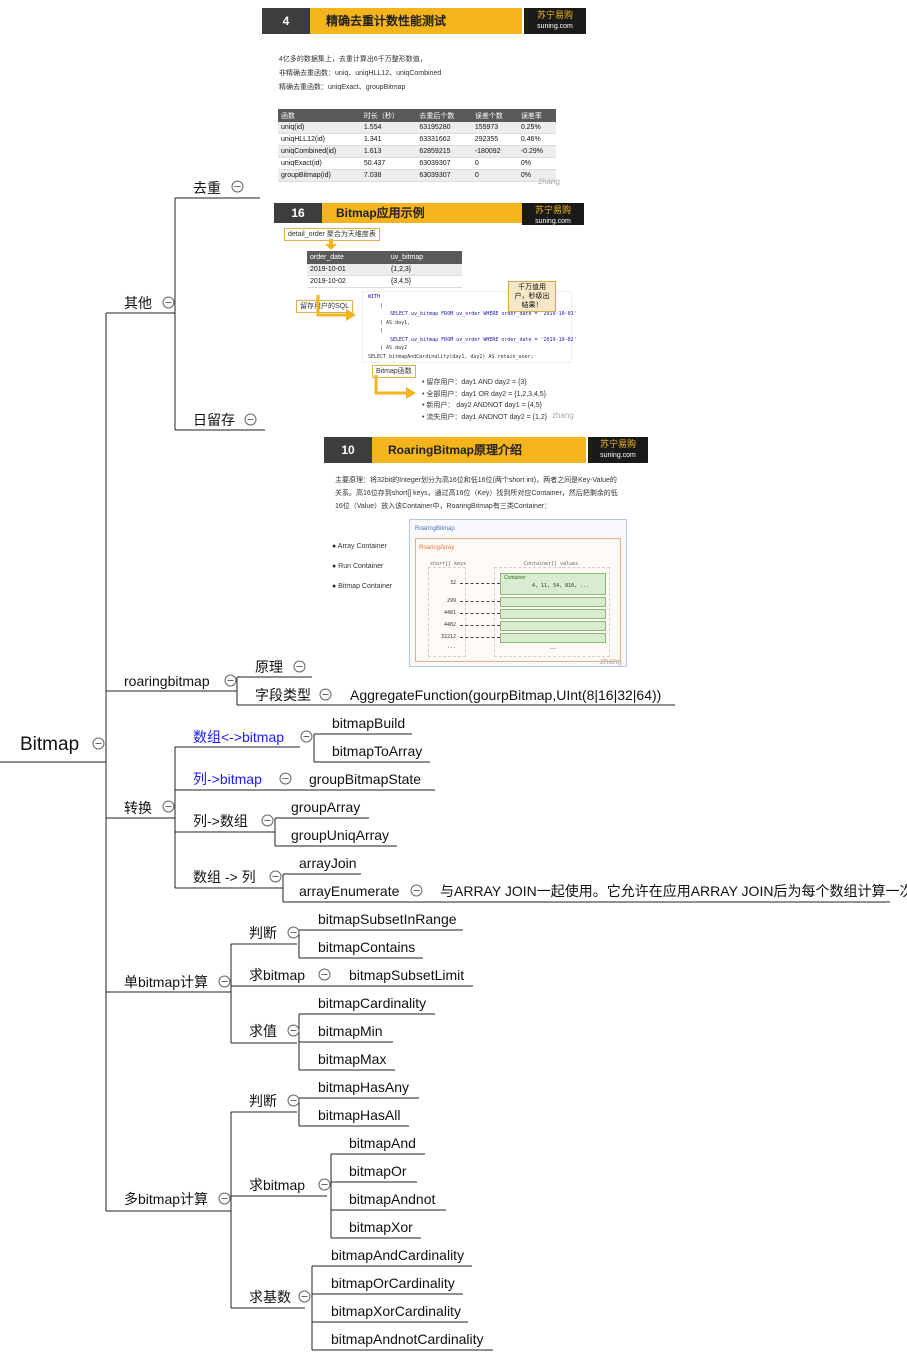 The height and width of the screenshot is (1362, 907). Describe the element at coordinates (166, 1199) in the screenshot. I see `node-multi-bitmap: 多bitmap计算` at that location.